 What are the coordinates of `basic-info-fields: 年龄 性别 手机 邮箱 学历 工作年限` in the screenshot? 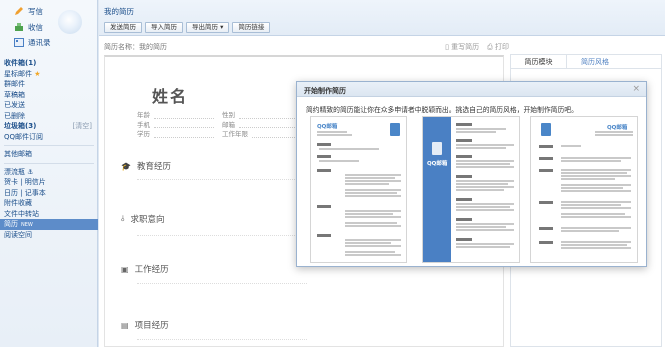 It's located at (222, 123).